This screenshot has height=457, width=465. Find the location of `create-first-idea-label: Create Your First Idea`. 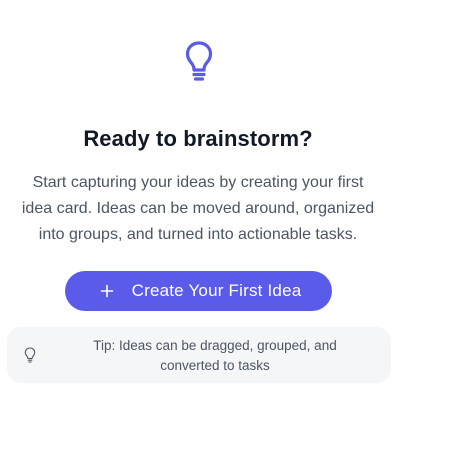

create-first-idea-label: Create Your First Idea is located at coordinates (216, 290).